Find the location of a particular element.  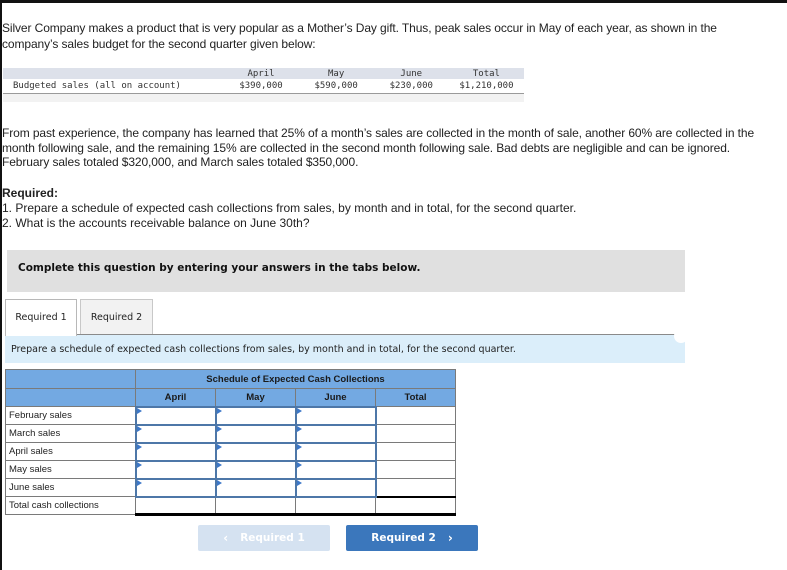

total-cash-collections-row: Total cash collections is located at coordinates (230, 505).